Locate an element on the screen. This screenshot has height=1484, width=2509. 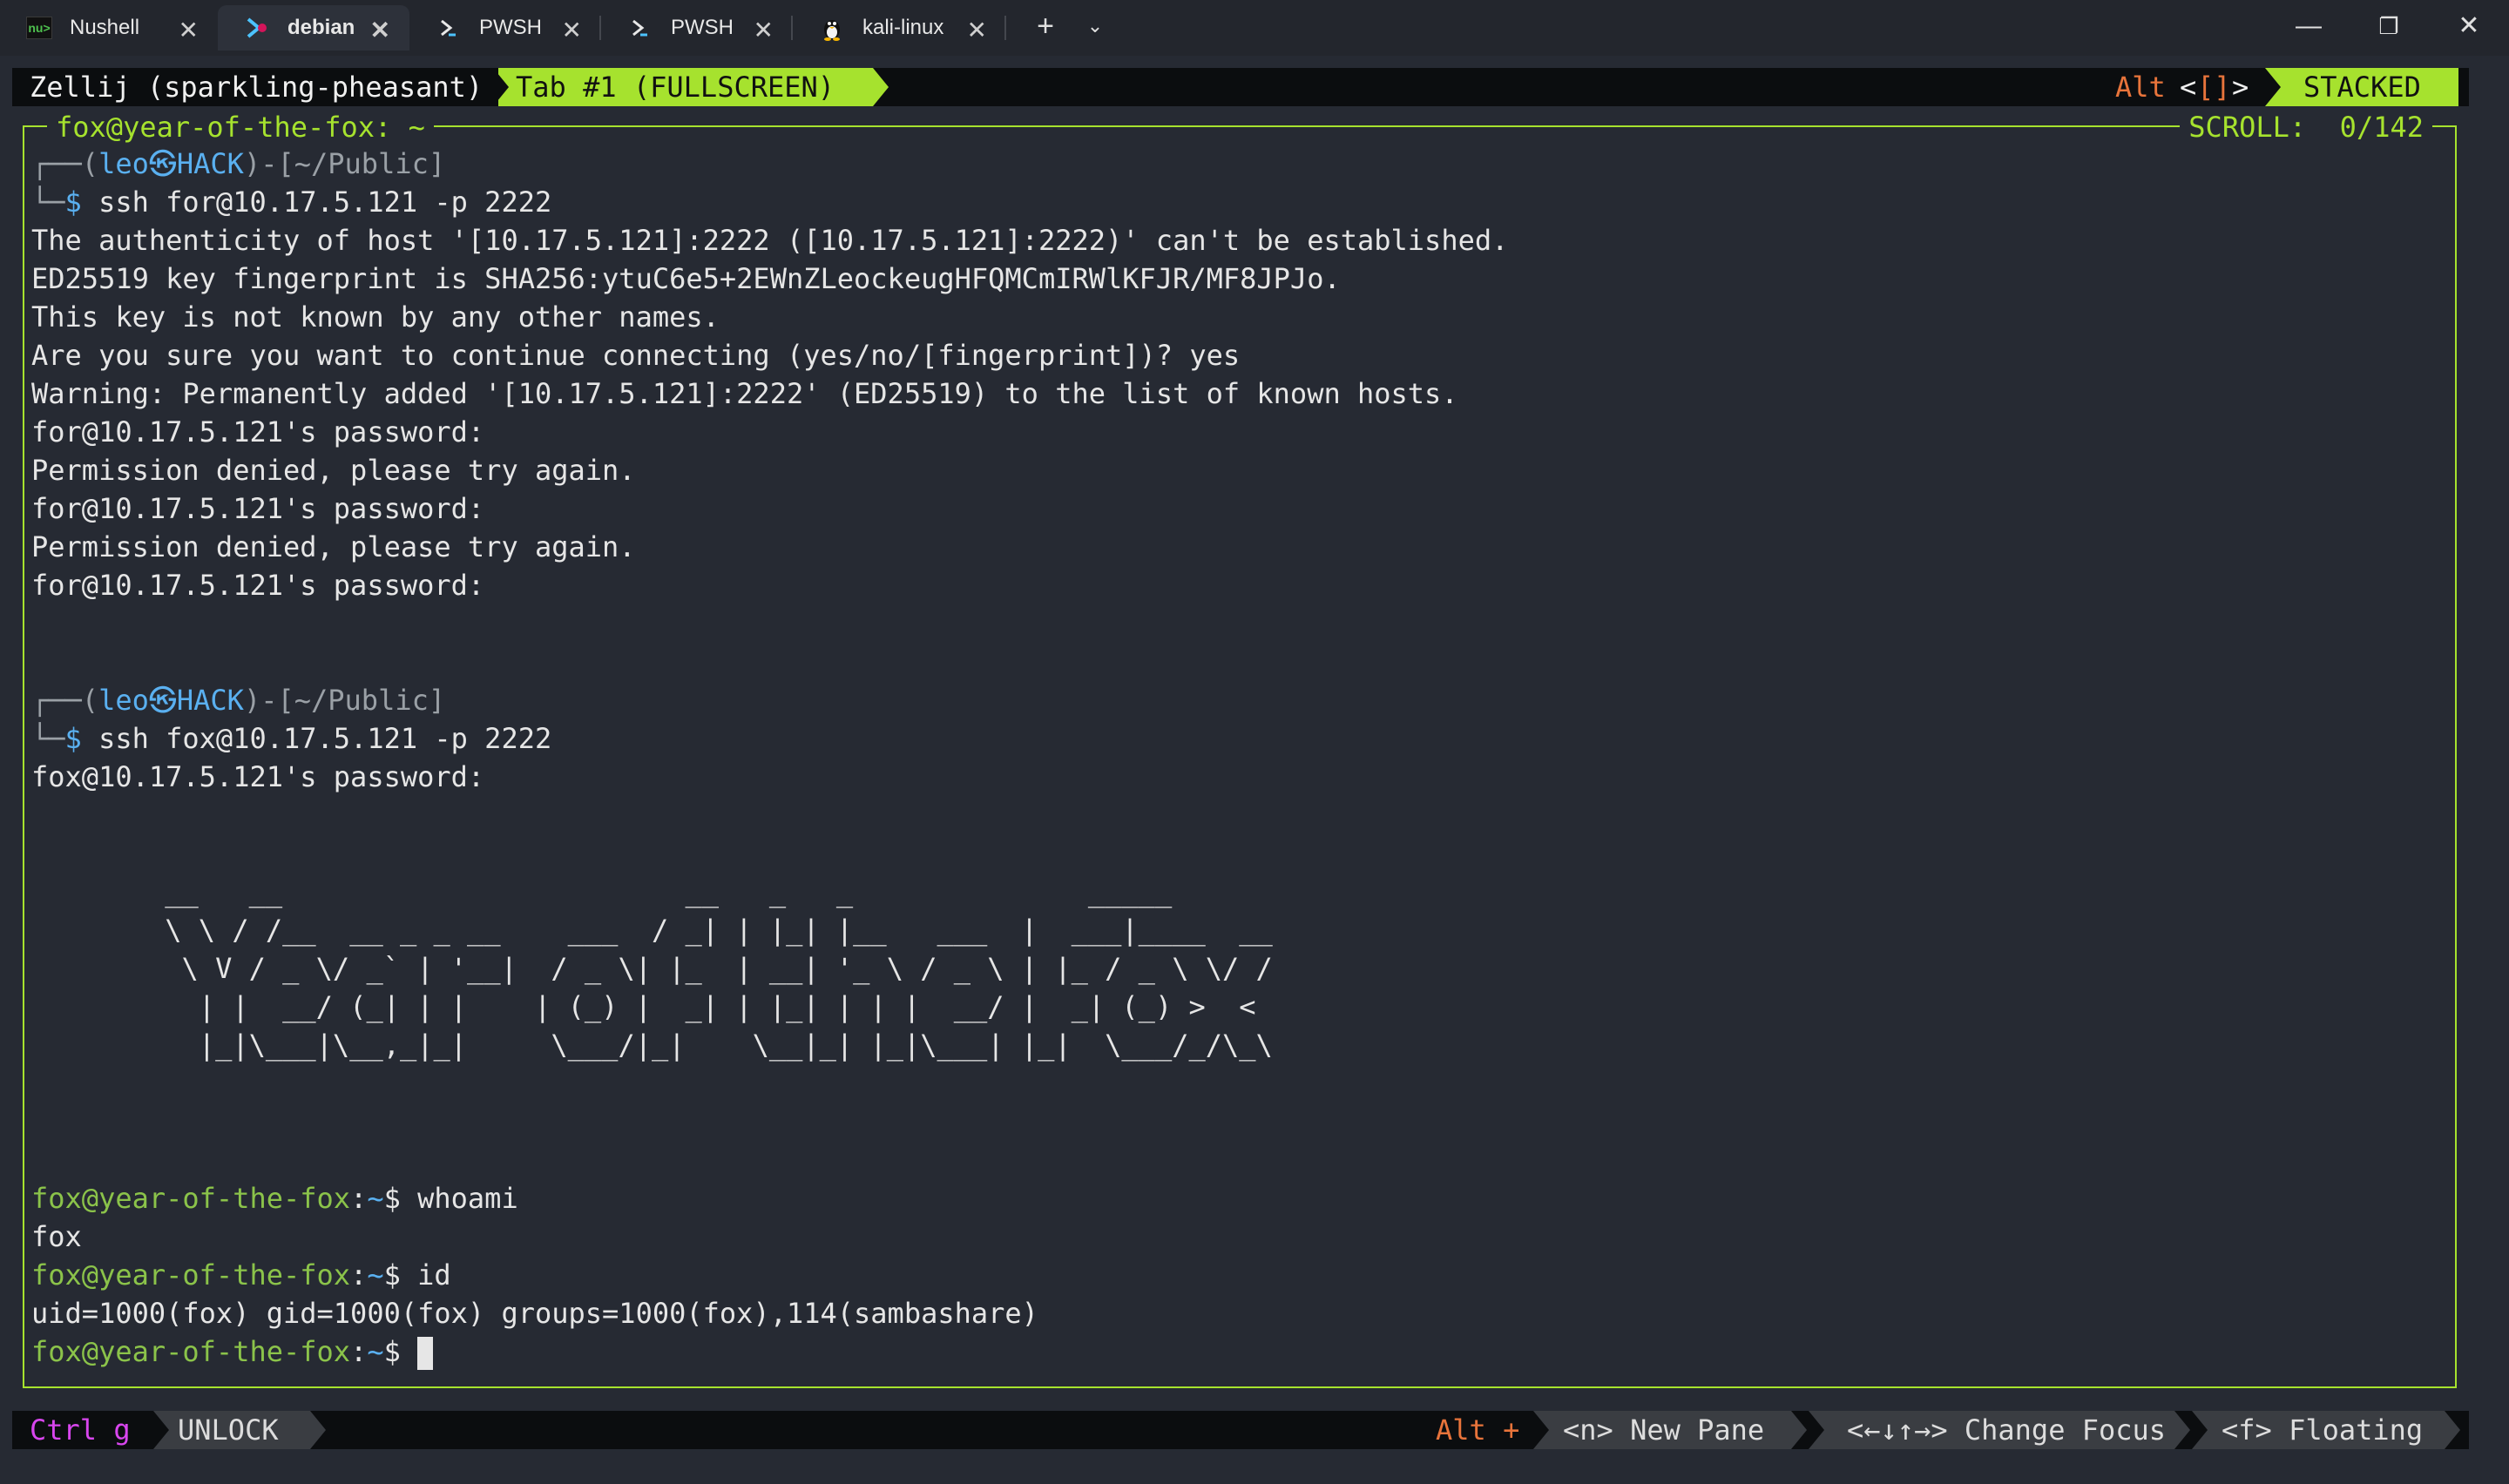
tab-kali-linux: kali-linux ✕ is located at coordinates (899, 28).